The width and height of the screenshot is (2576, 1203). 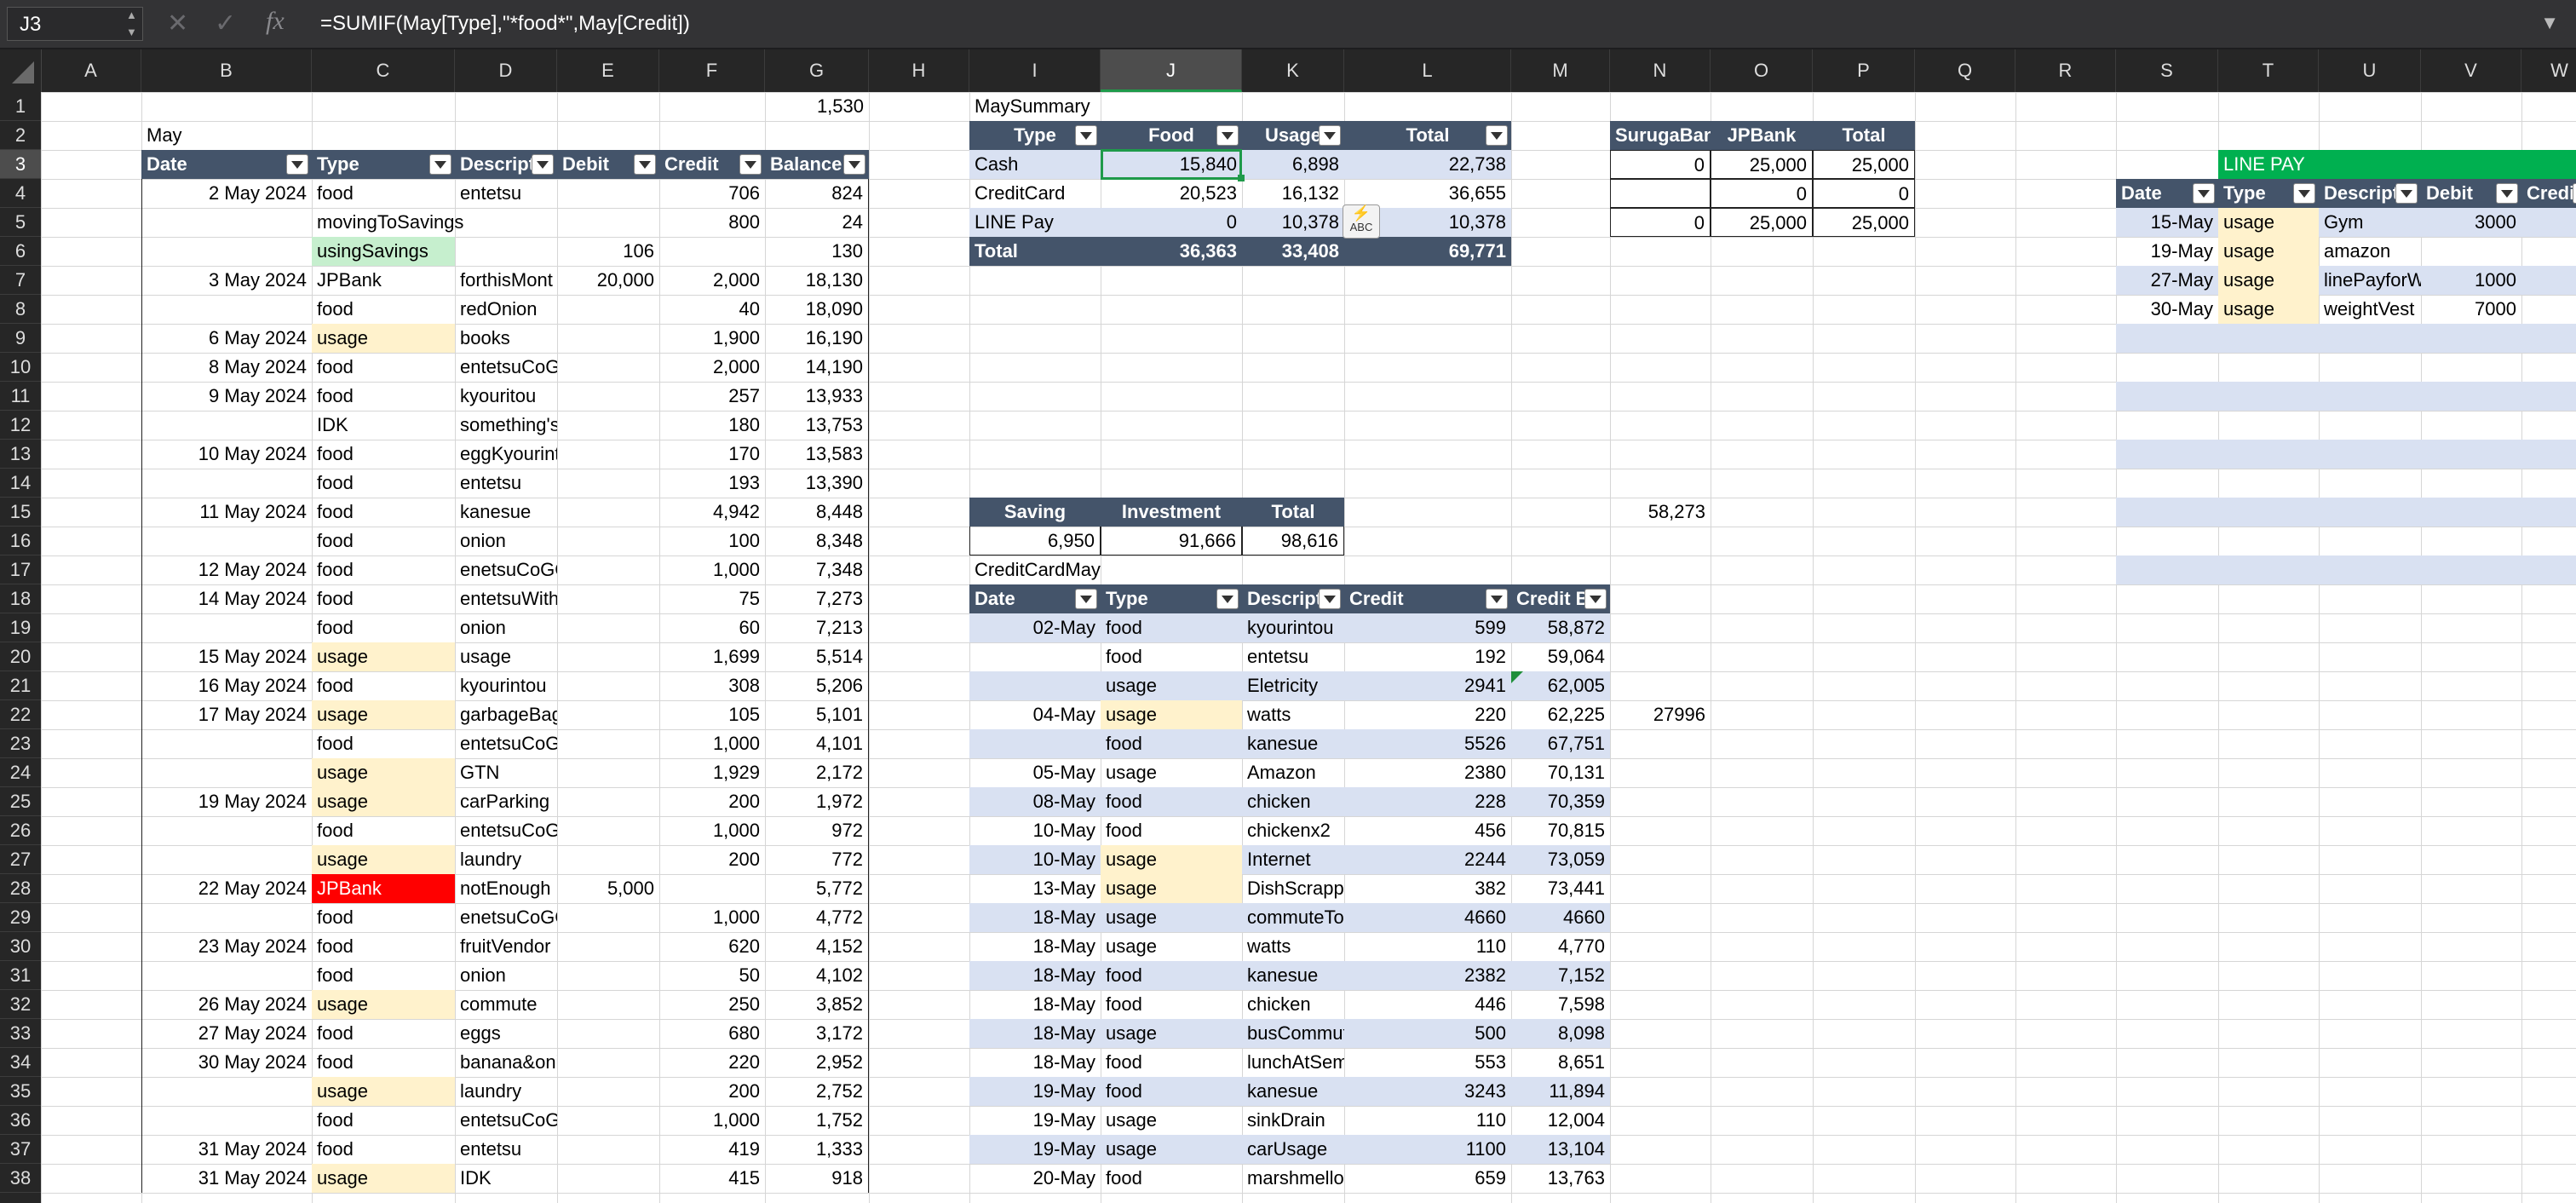 What do you see at coordinates (2550, 23) in the screenshot?
I see `chevron-down-icon: ▼` at bounding box center [2550, 23].